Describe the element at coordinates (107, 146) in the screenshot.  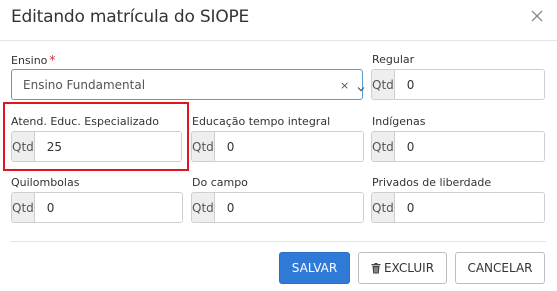
I see `atend-educ-input` at that location.